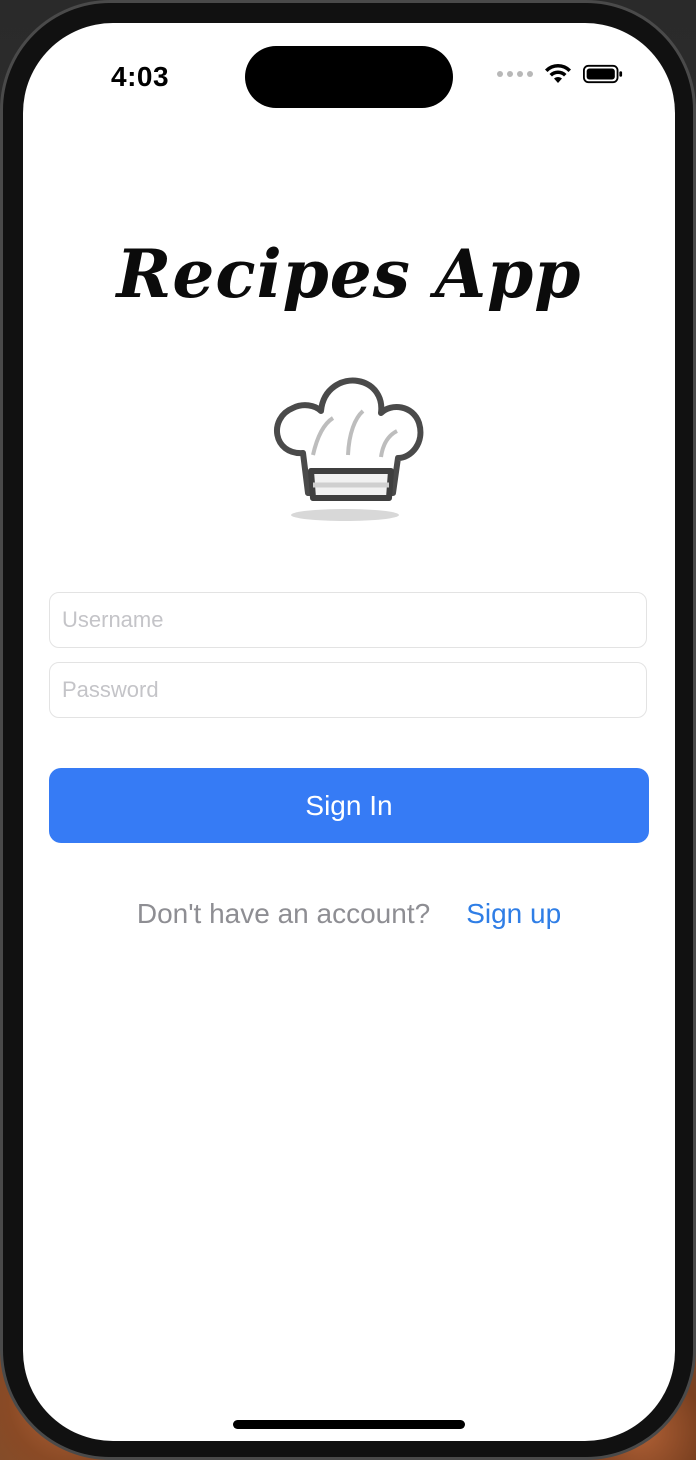 The height and width of the screenshot is (1460, 696). I want to click on status-time: 4:03, so click(140, 76).